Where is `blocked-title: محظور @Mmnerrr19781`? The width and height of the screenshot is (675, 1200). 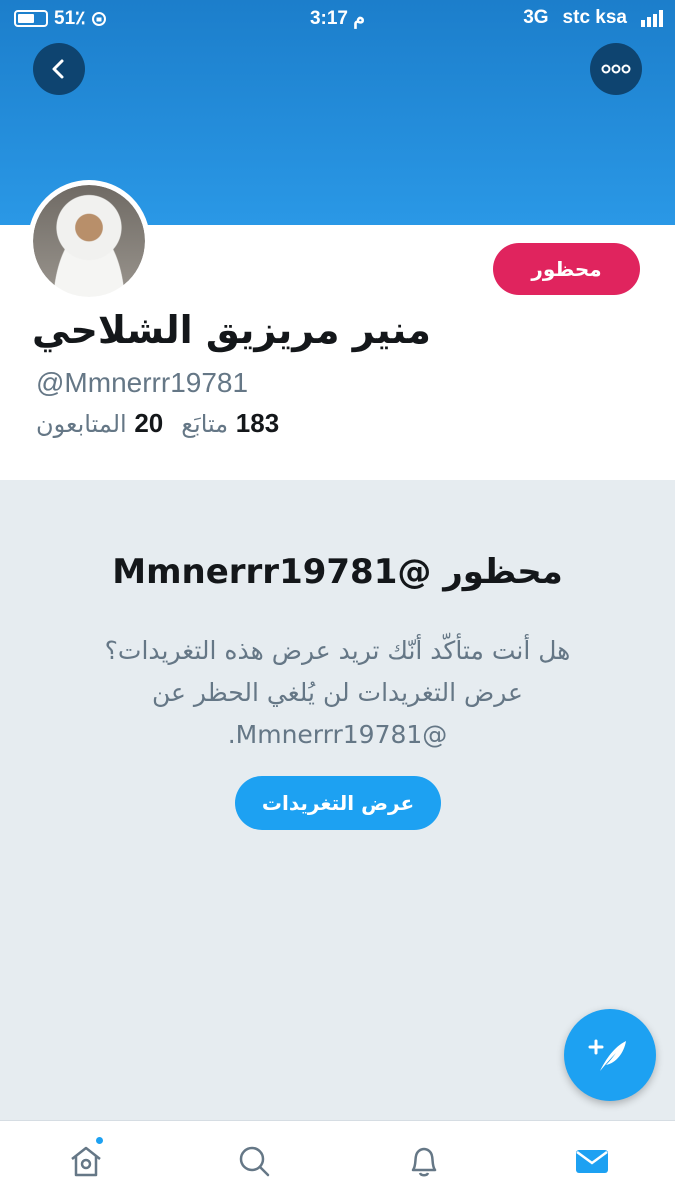 blocked-title: محظور @Mmnerrr19781 is located at coordinates (337, 572).